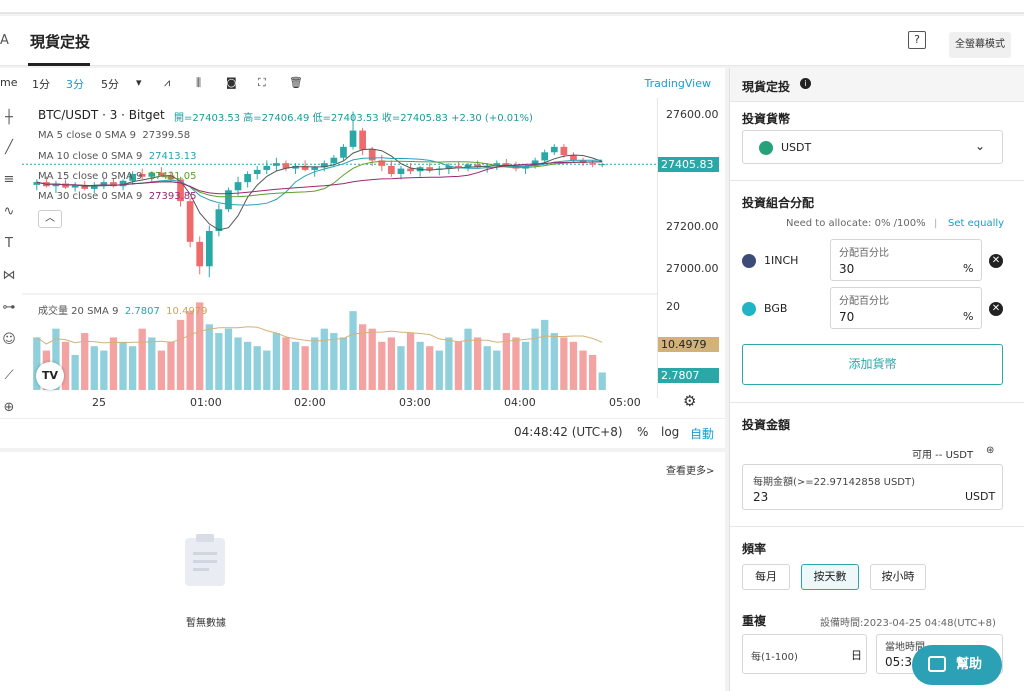 This screenshot has width=1024, height=691. What do you see at coordinates (512, 41) in the screenshot?
I see `page-header: A 現貨定投 ? 全螢幕模式` at bounding box center [512, 41].